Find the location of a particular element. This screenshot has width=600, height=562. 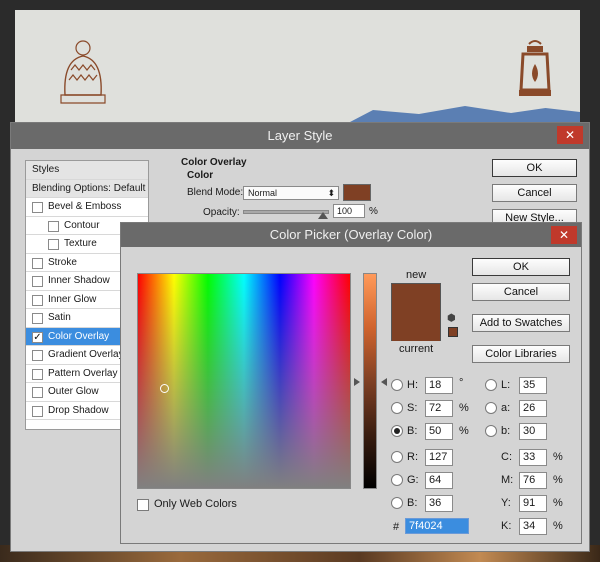

color-picker-titlebar: Color Picker (Overlay Color) ✕ is located at coordinates (351, 235).